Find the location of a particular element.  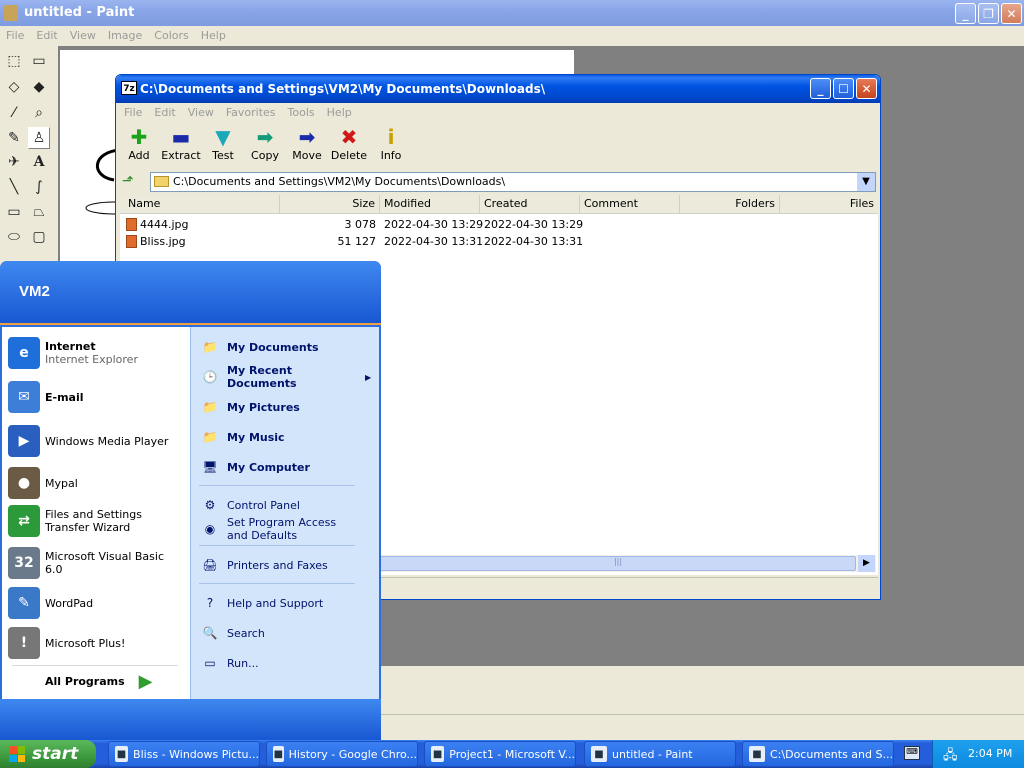

paint-menu-help: Help is located at coordinates (213, 35).